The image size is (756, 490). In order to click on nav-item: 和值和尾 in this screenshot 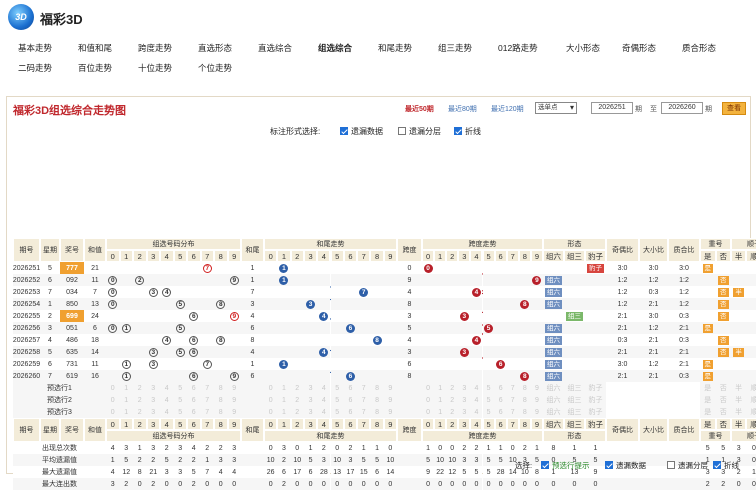, I will do `click(95, 48)`.